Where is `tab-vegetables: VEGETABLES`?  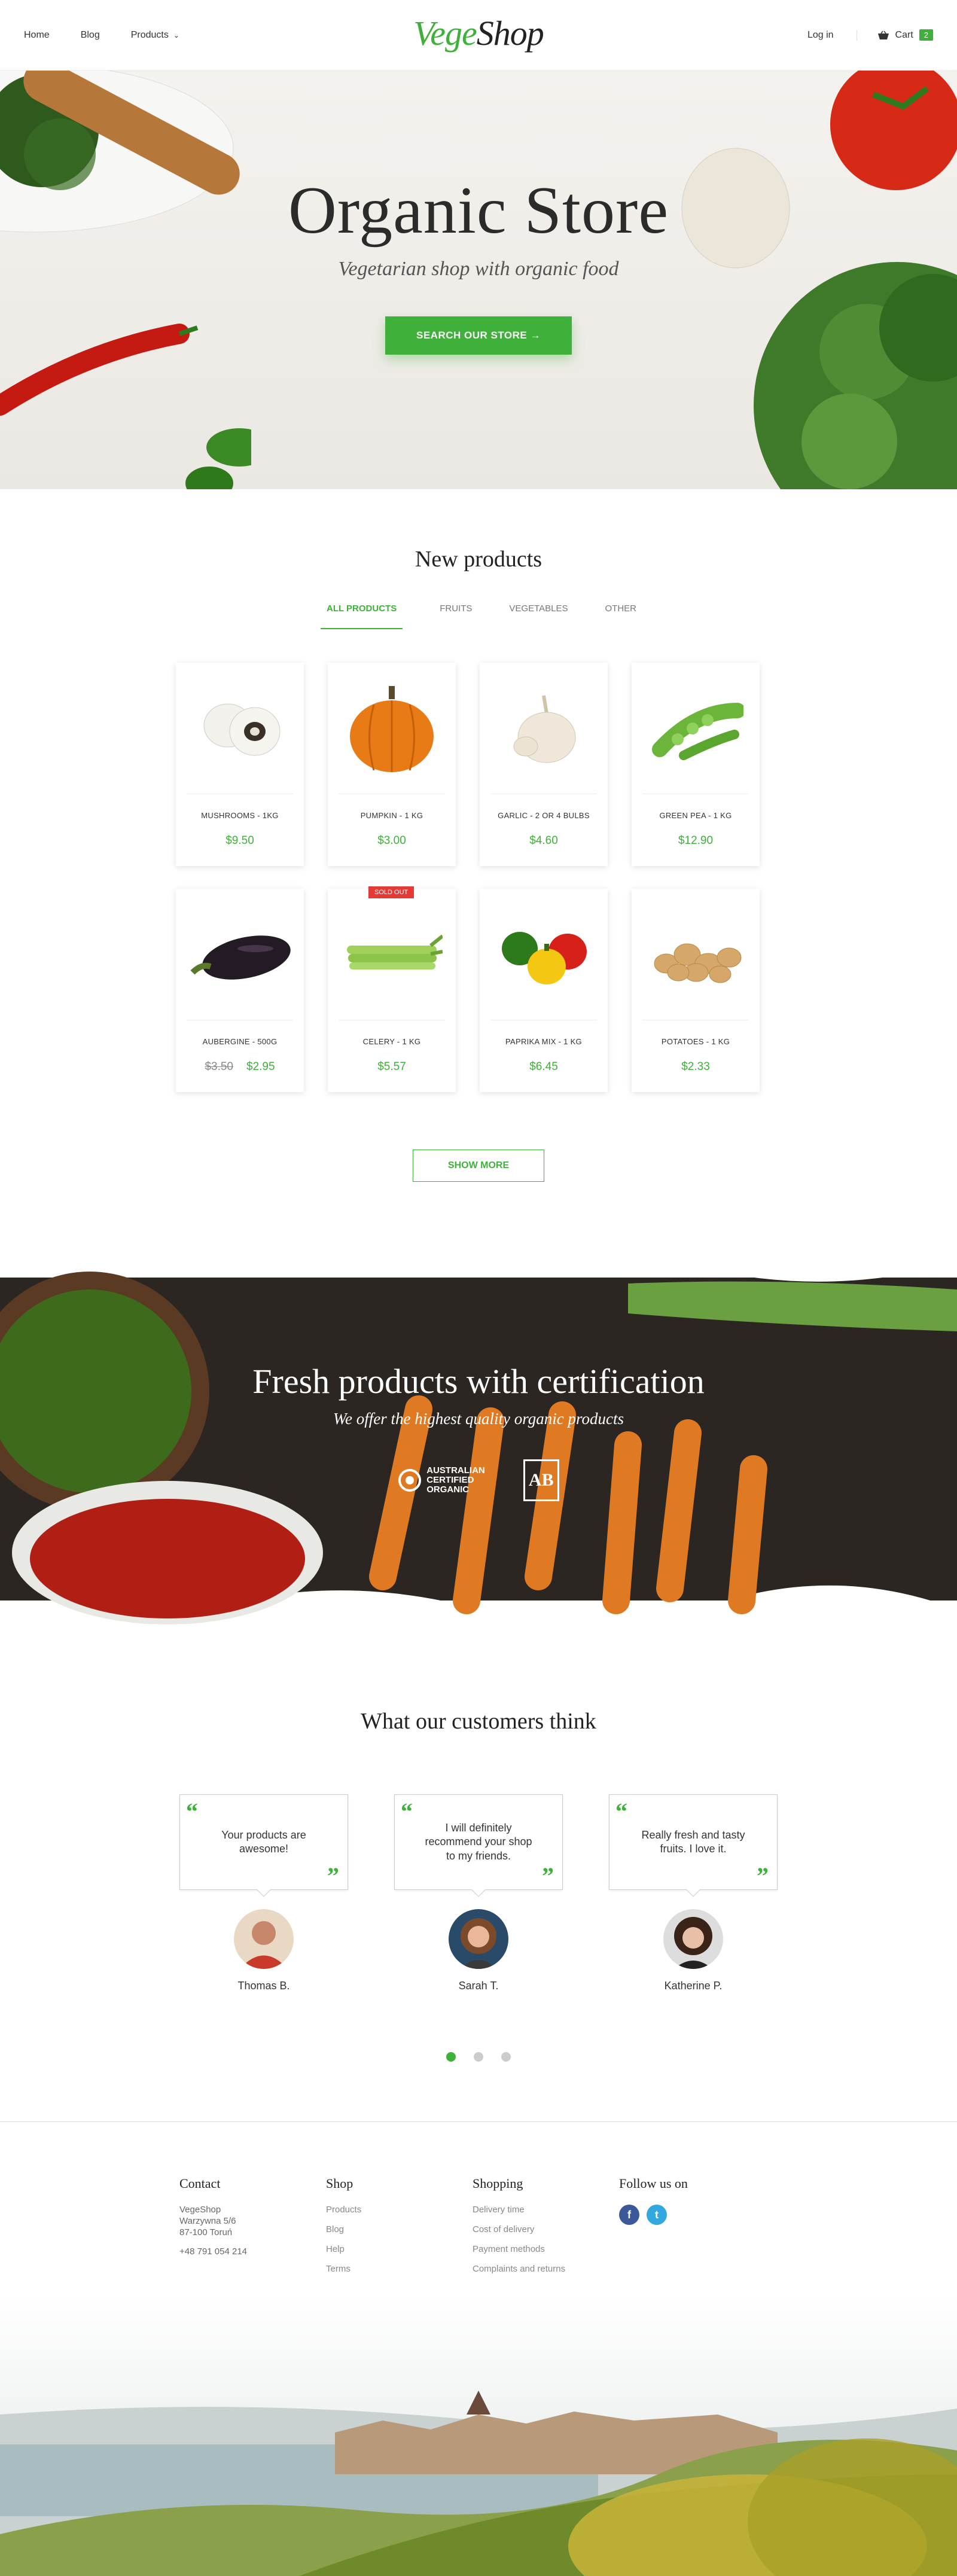 tab-vegetables: VEGETABLES is located at coordinates (538, 616).